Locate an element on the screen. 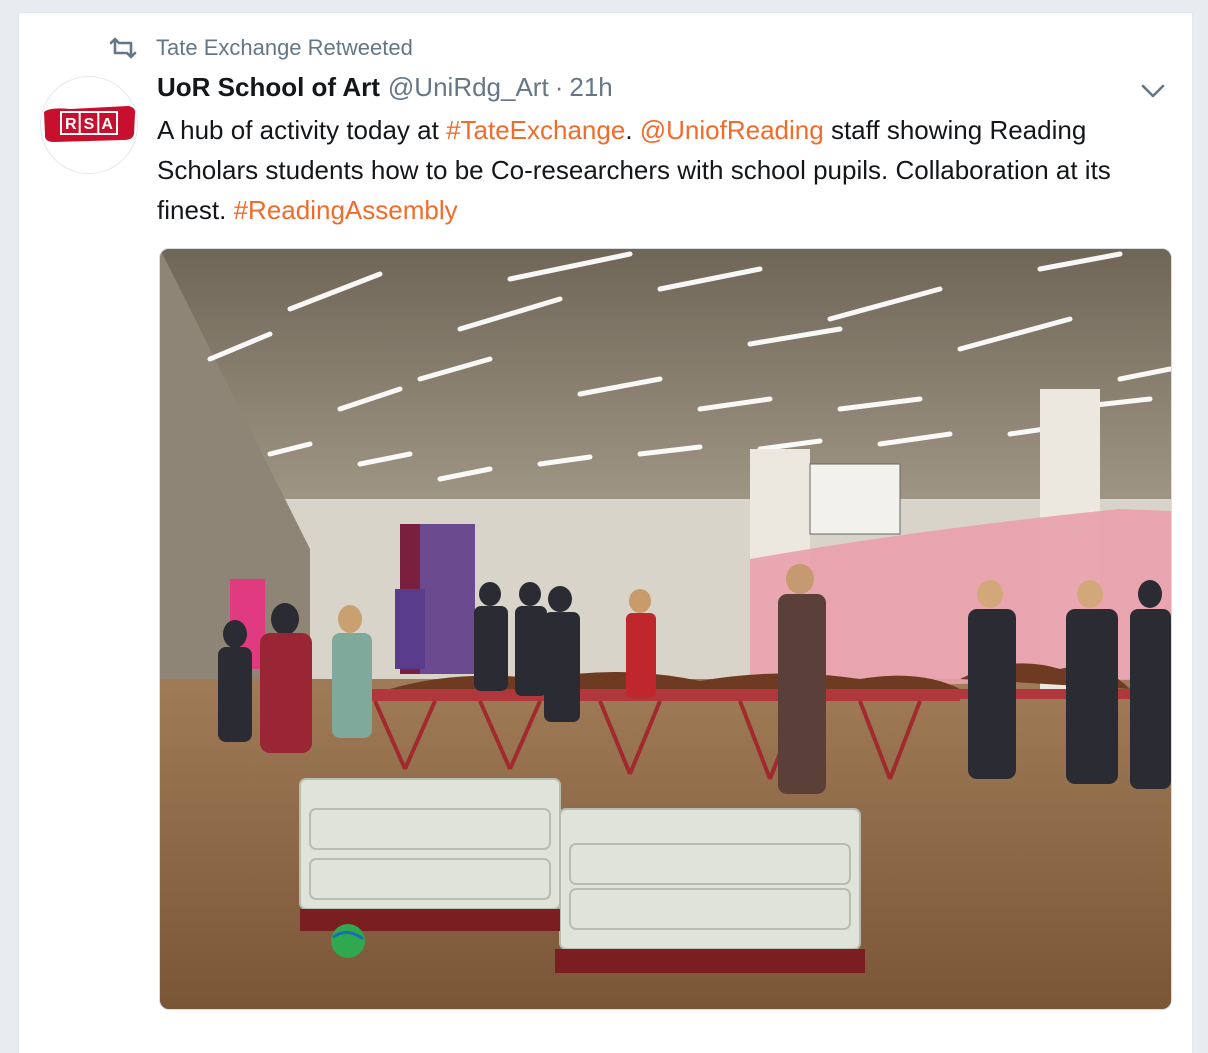 The image size is (1208, 1053). svg-text: S is located at coordinates (89, 124).